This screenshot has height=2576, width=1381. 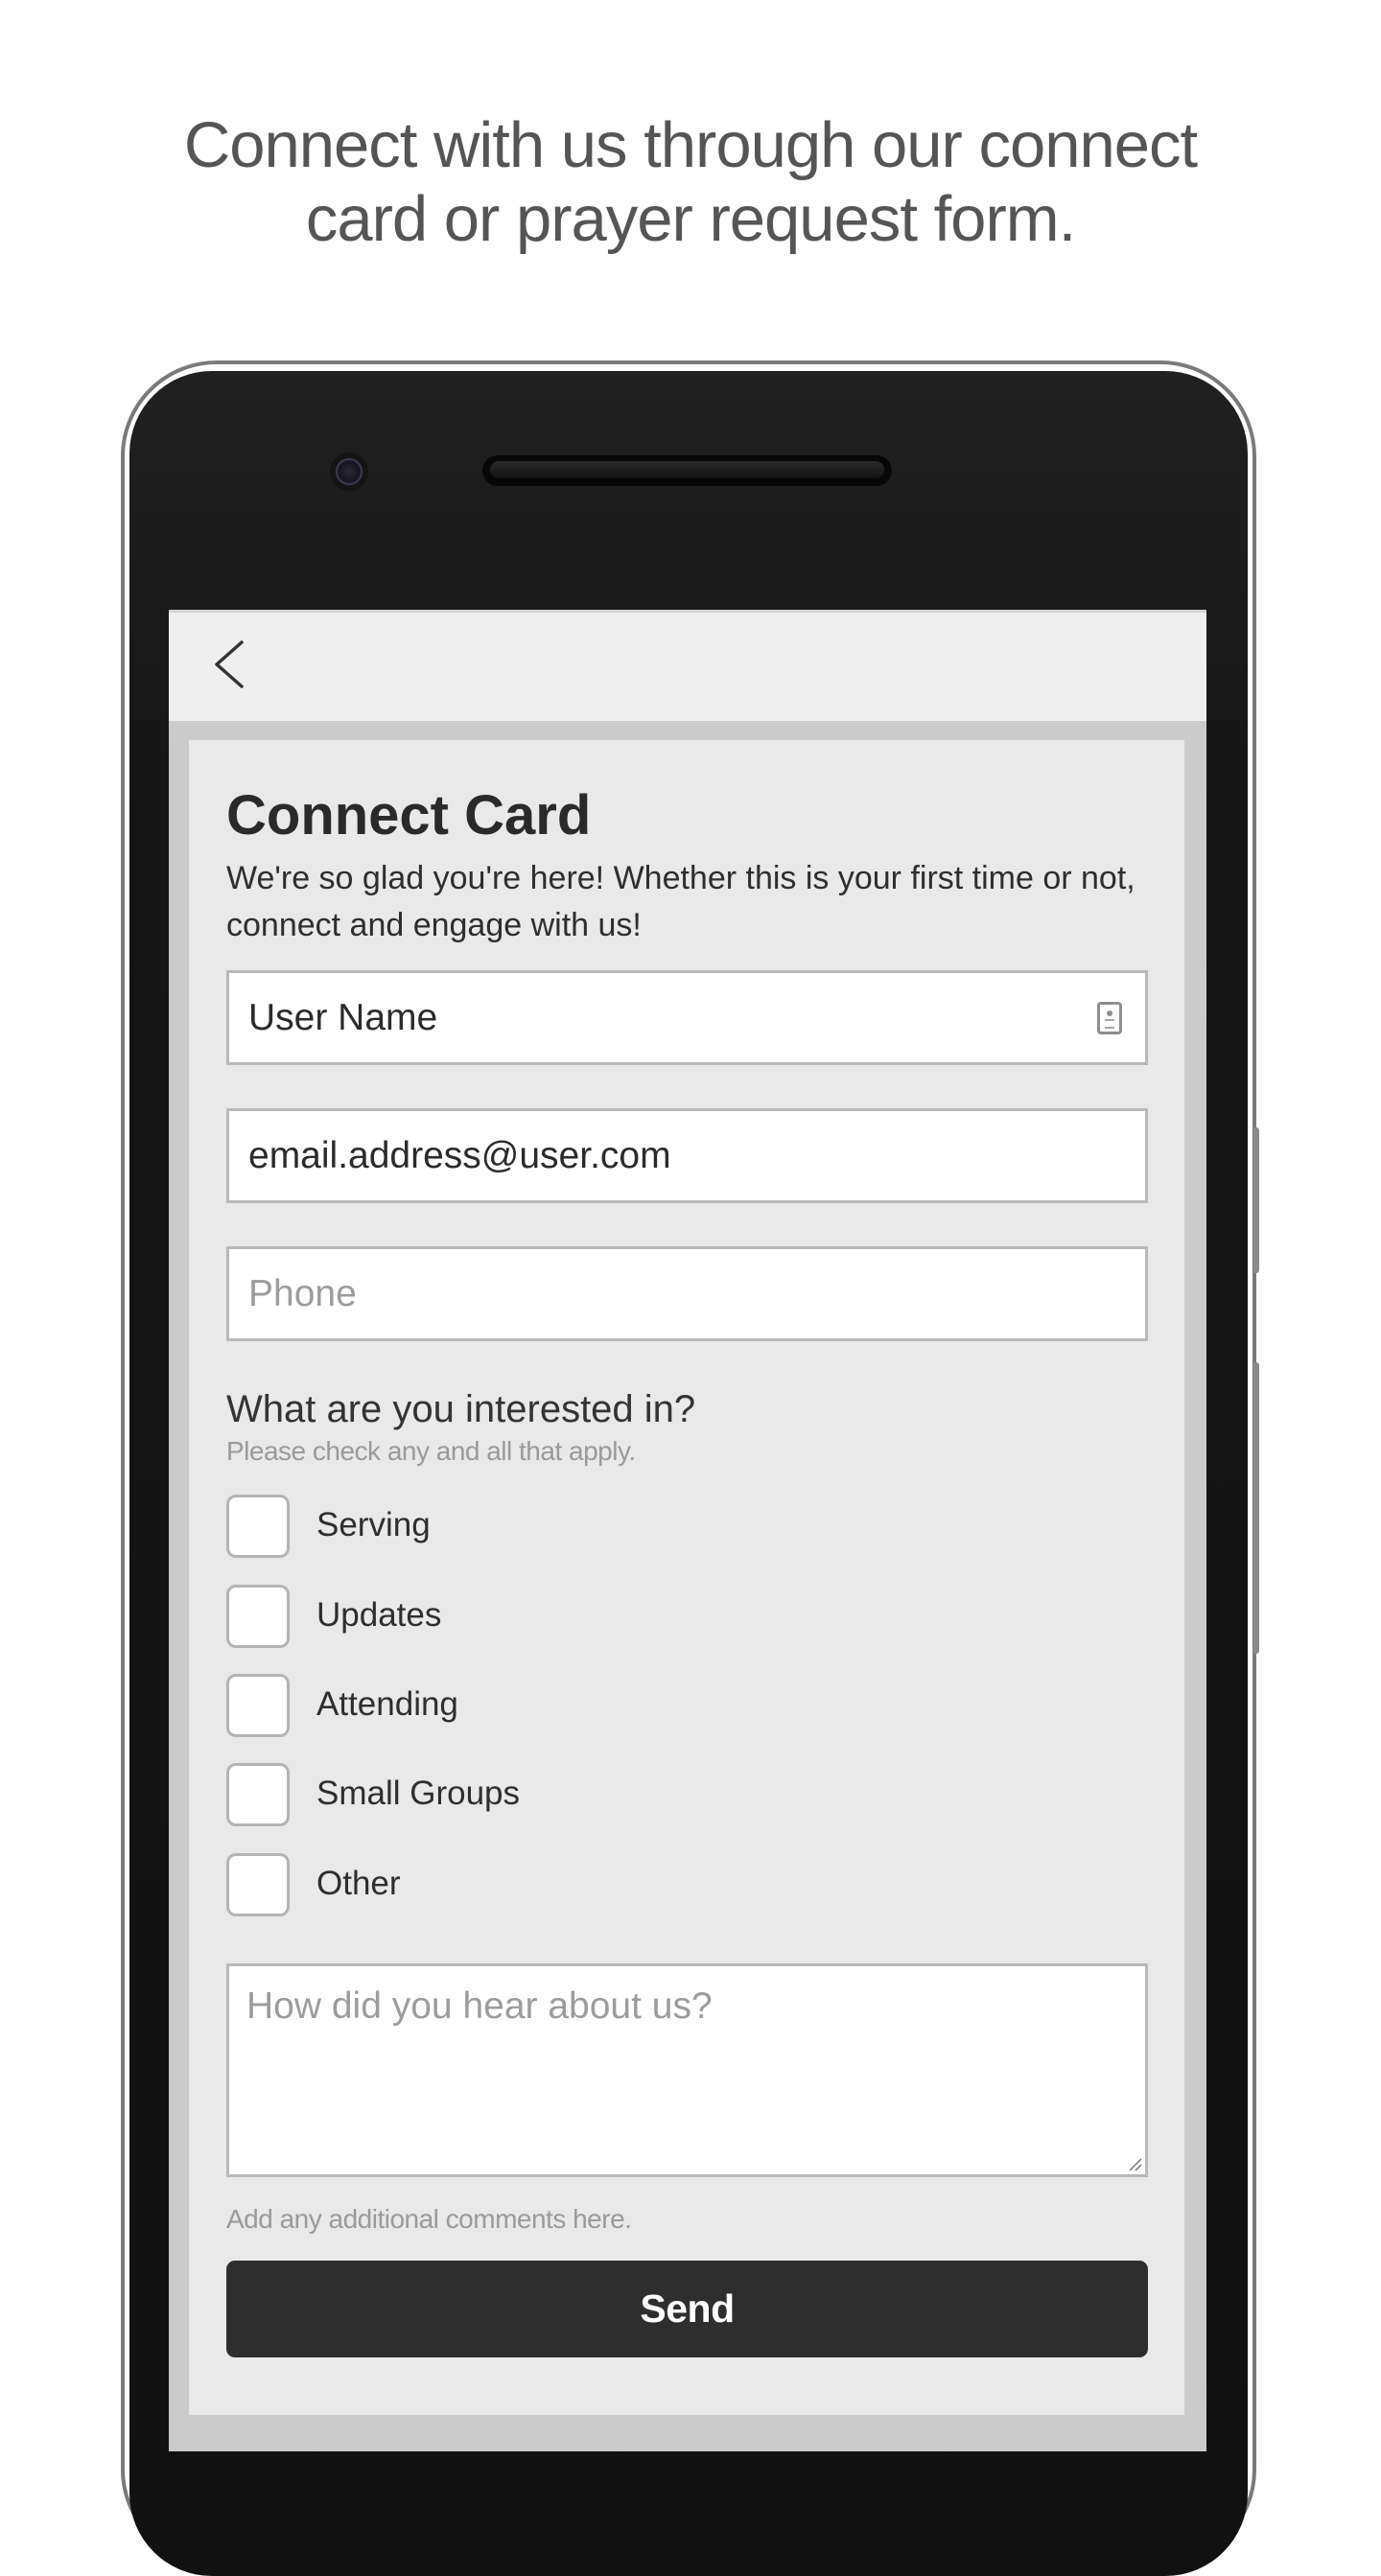 I want to click on phone-field, so click(x=687, y=1294).